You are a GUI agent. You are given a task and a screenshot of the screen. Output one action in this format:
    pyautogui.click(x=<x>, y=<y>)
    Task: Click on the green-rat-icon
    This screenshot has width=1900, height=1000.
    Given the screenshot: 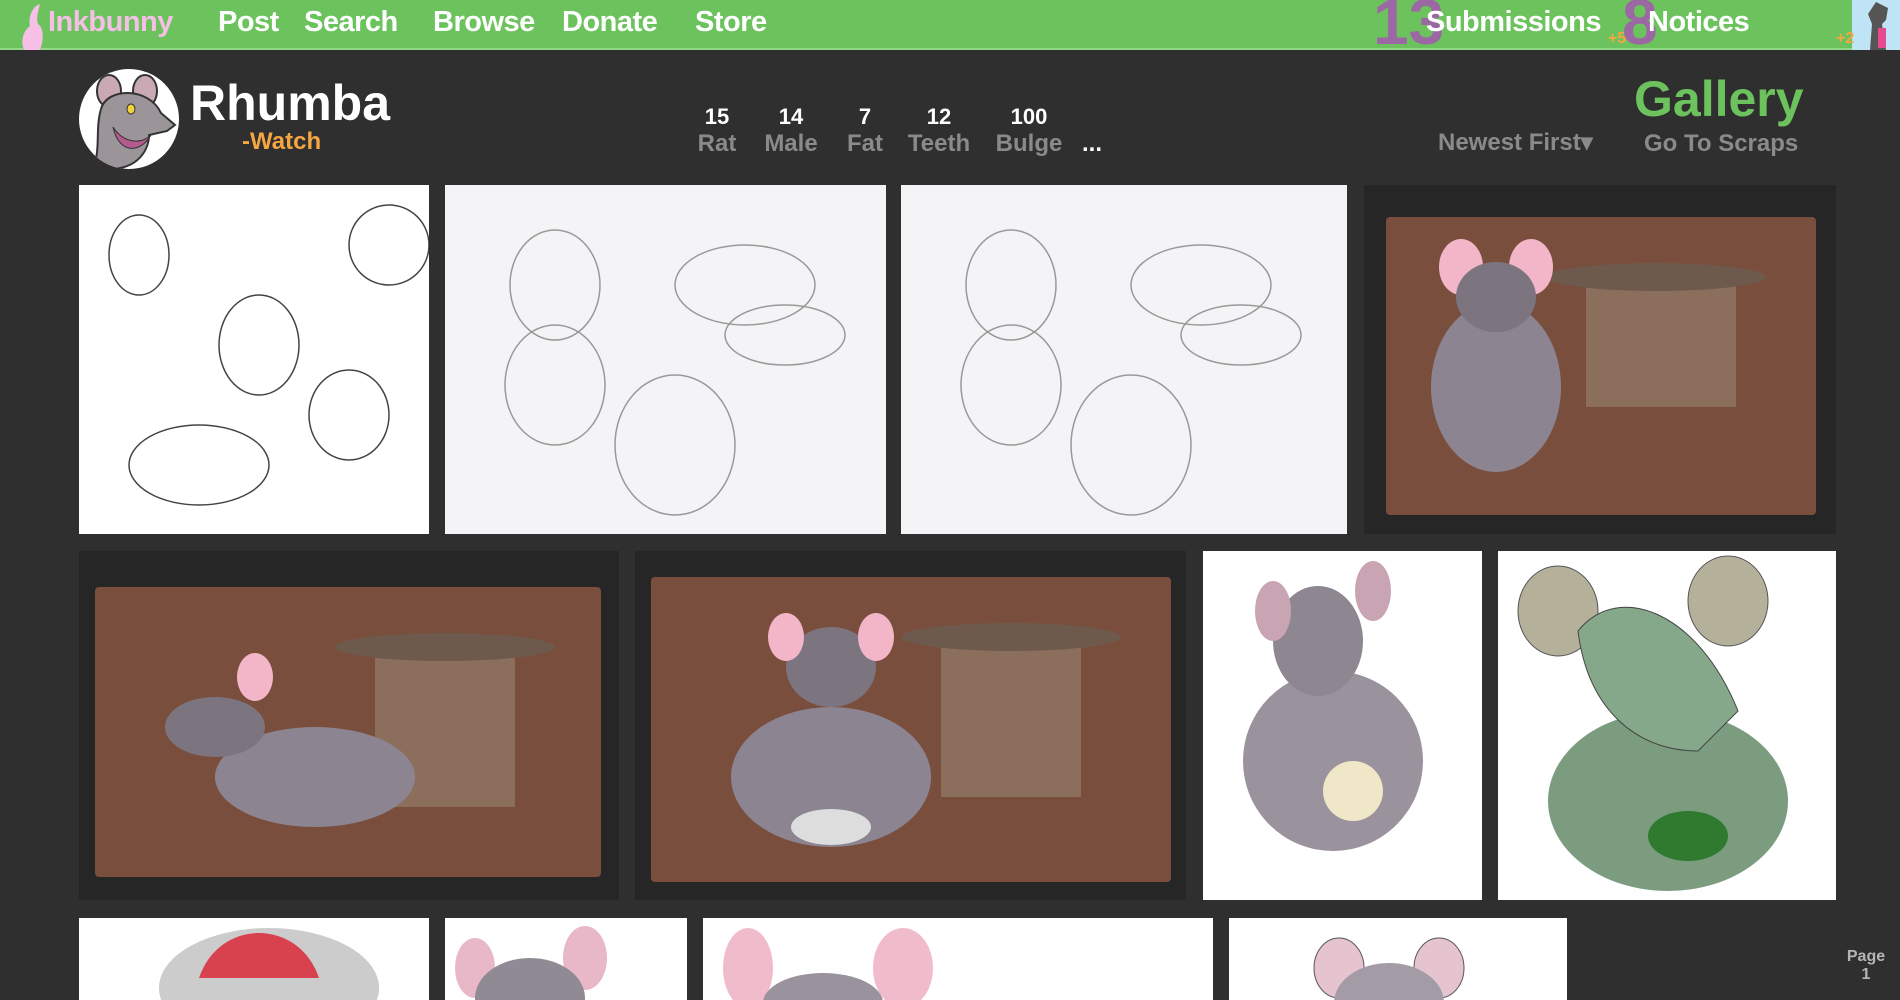 What is the action you would take?
    pyautogui.click(x=1652, y=723)
    